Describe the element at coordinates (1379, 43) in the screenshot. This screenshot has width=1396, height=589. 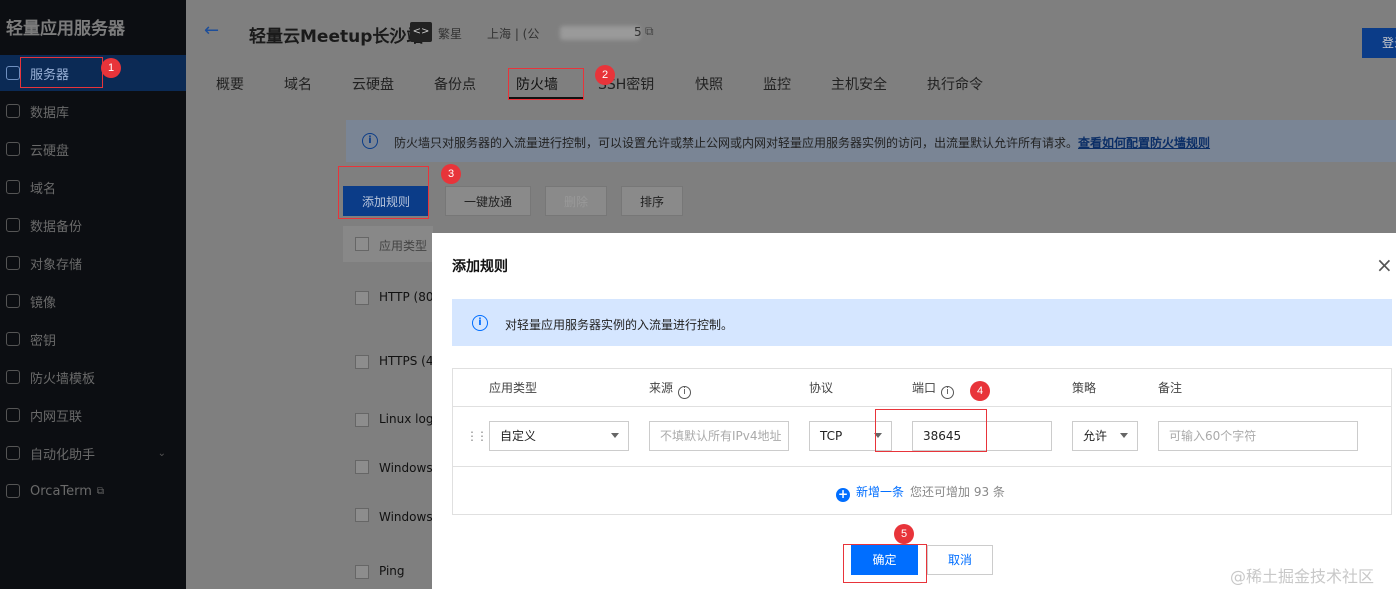
I see `login-button: 登录` at that location.